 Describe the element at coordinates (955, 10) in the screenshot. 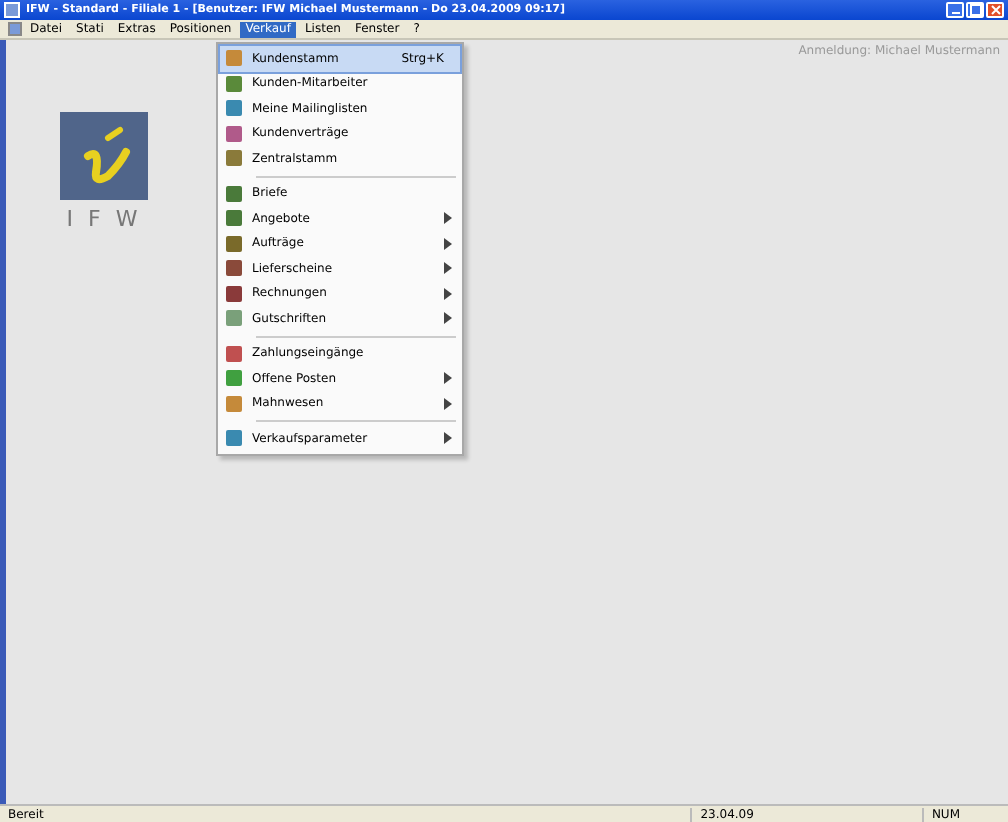

I see `minimize-button` at that location.